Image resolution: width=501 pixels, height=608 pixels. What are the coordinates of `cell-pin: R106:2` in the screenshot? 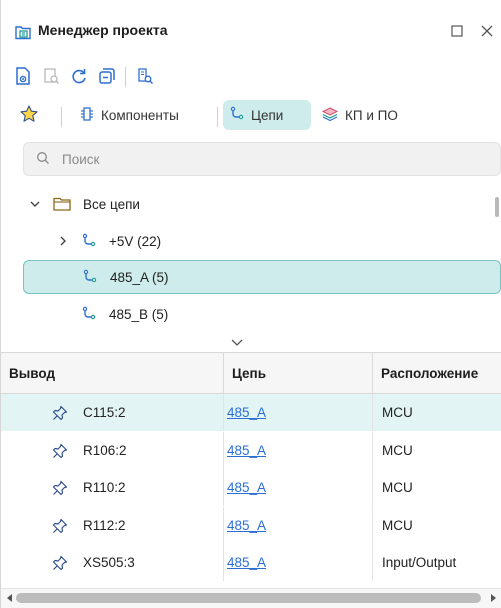 It's located at (105, 450).